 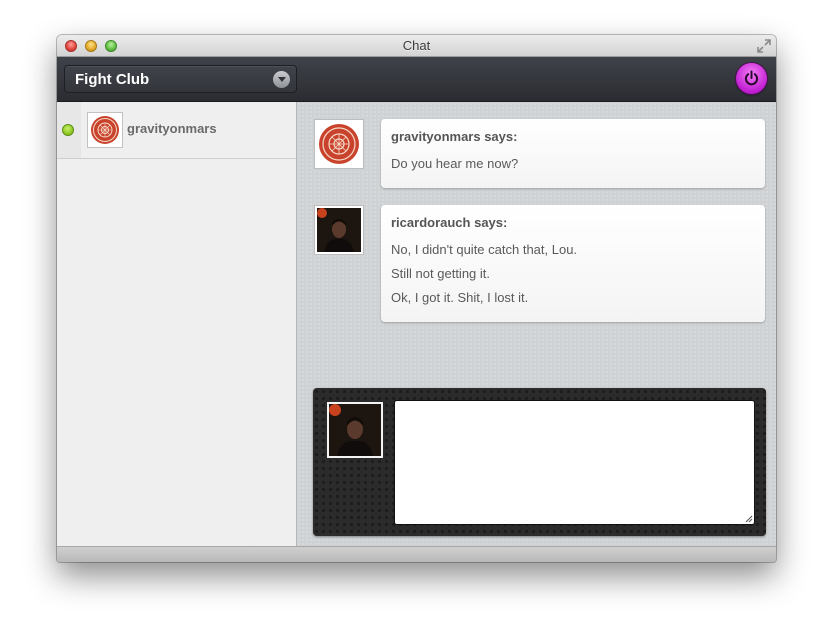 What do you see at coordinates (749, 519) in the screenshot?
I see `resize-grip-icon` at bounding box center [749, 519].